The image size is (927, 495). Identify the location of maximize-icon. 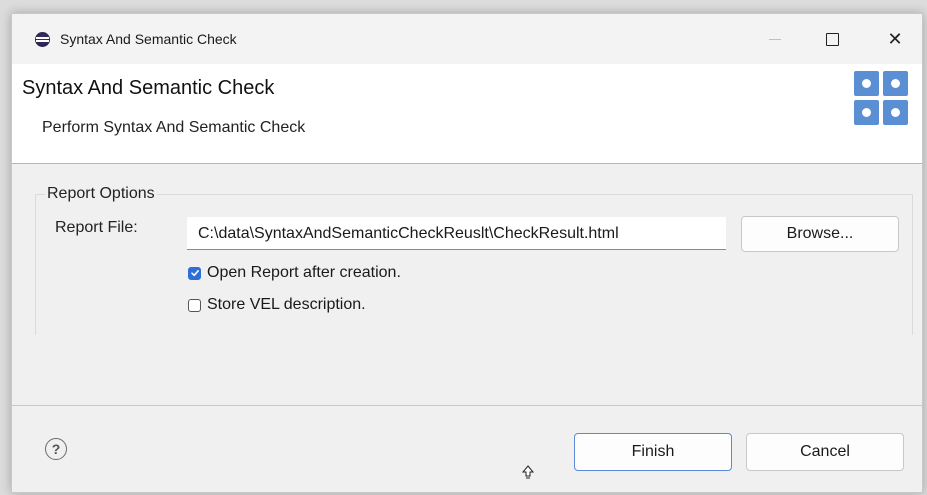
(832, 39).